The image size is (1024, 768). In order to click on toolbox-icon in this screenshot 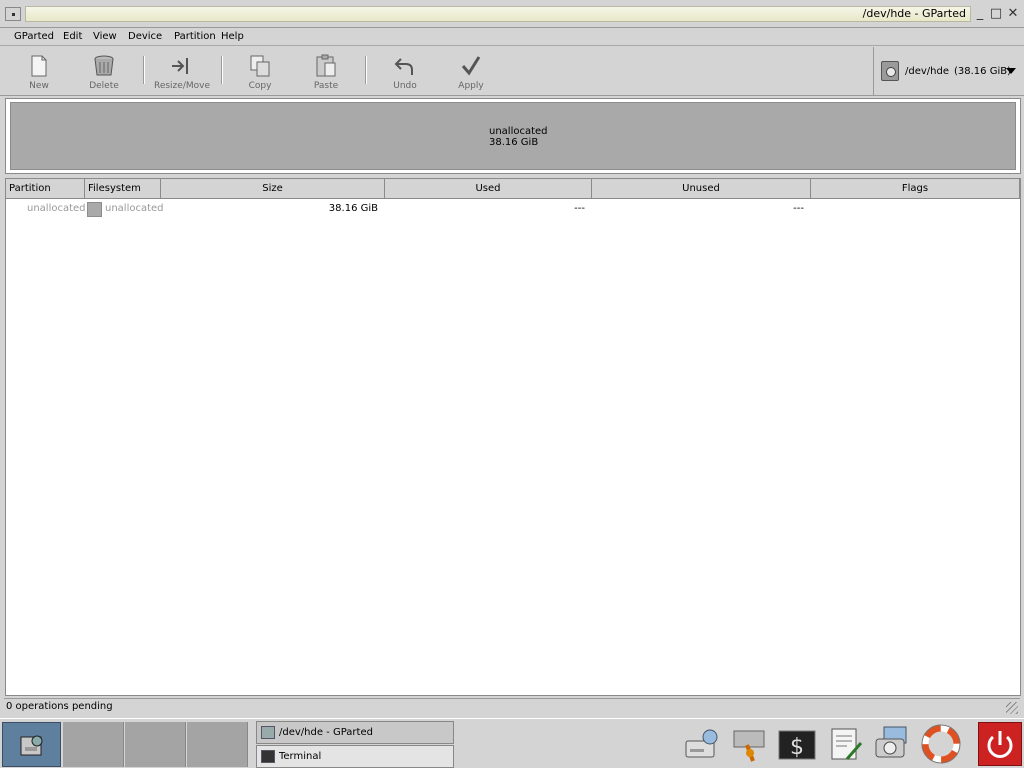, I will do `click(749, 746)`.